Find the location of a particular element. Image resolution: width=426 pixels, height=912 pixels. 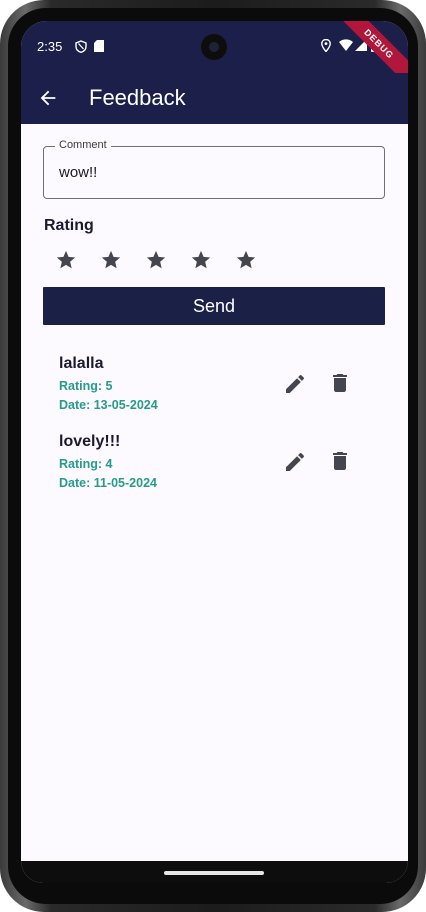

feedback-rating: Rating: 5 is located at coordinates (86, 386).